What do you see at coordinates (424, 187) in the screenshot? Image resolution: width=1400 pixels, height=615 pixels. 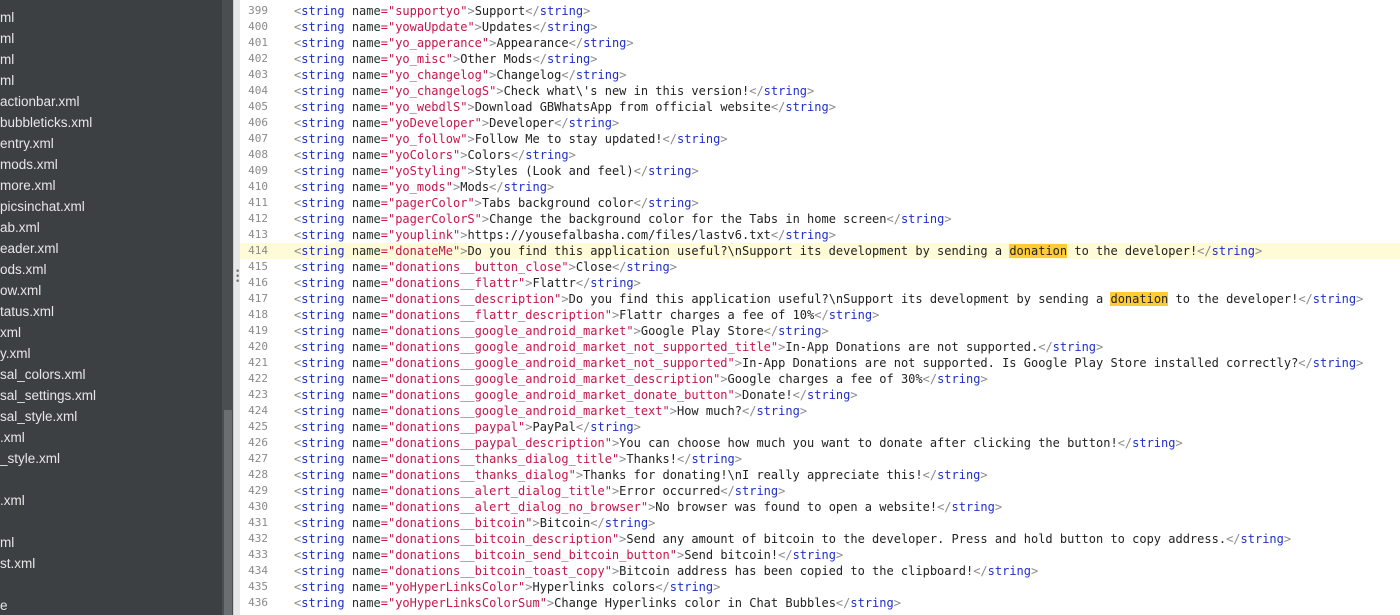 I see `code-content: <string name="yo_mods">Mods</string>` at bounding box center [424, 187].